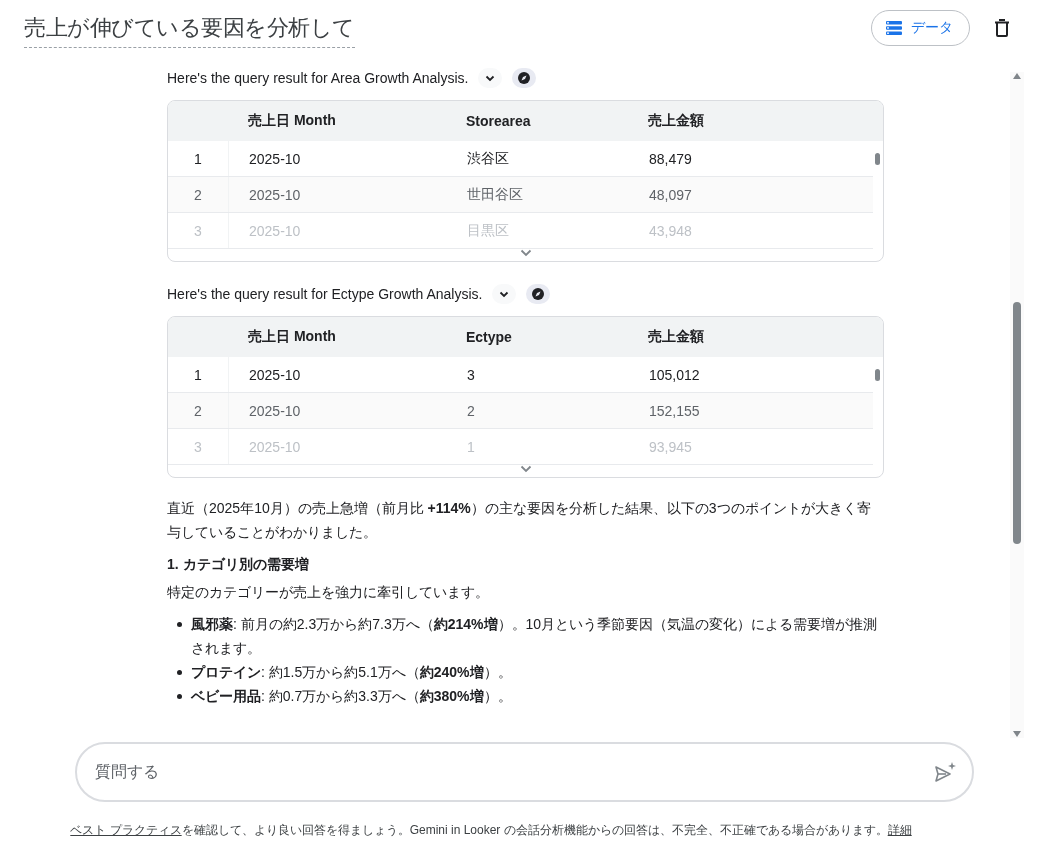 The width and height of the screenshot is (1038, 852). What do you see at coordinates (674, 410) in the screenshot?
I see `table-cell-text: 152,155` at bounding box center [674, 410].